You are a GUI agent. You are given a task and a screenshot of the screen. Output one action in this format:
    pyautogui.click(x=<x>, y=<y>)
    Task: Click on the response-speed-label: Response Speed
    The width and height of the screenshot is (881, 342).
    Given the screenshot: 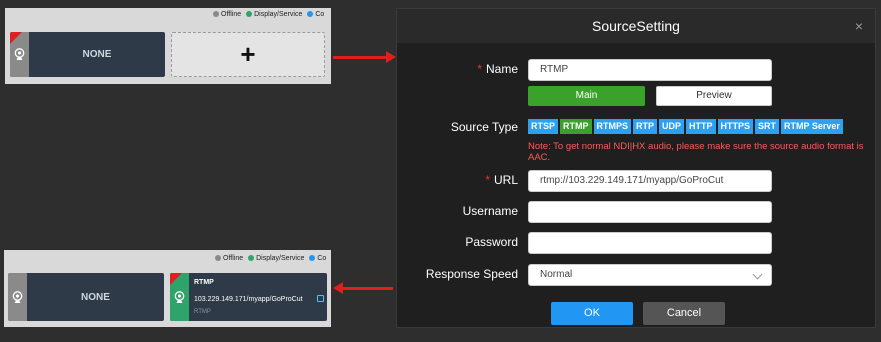 What is the action you would take?
    pyautogui.click(x=471, y=274)
    